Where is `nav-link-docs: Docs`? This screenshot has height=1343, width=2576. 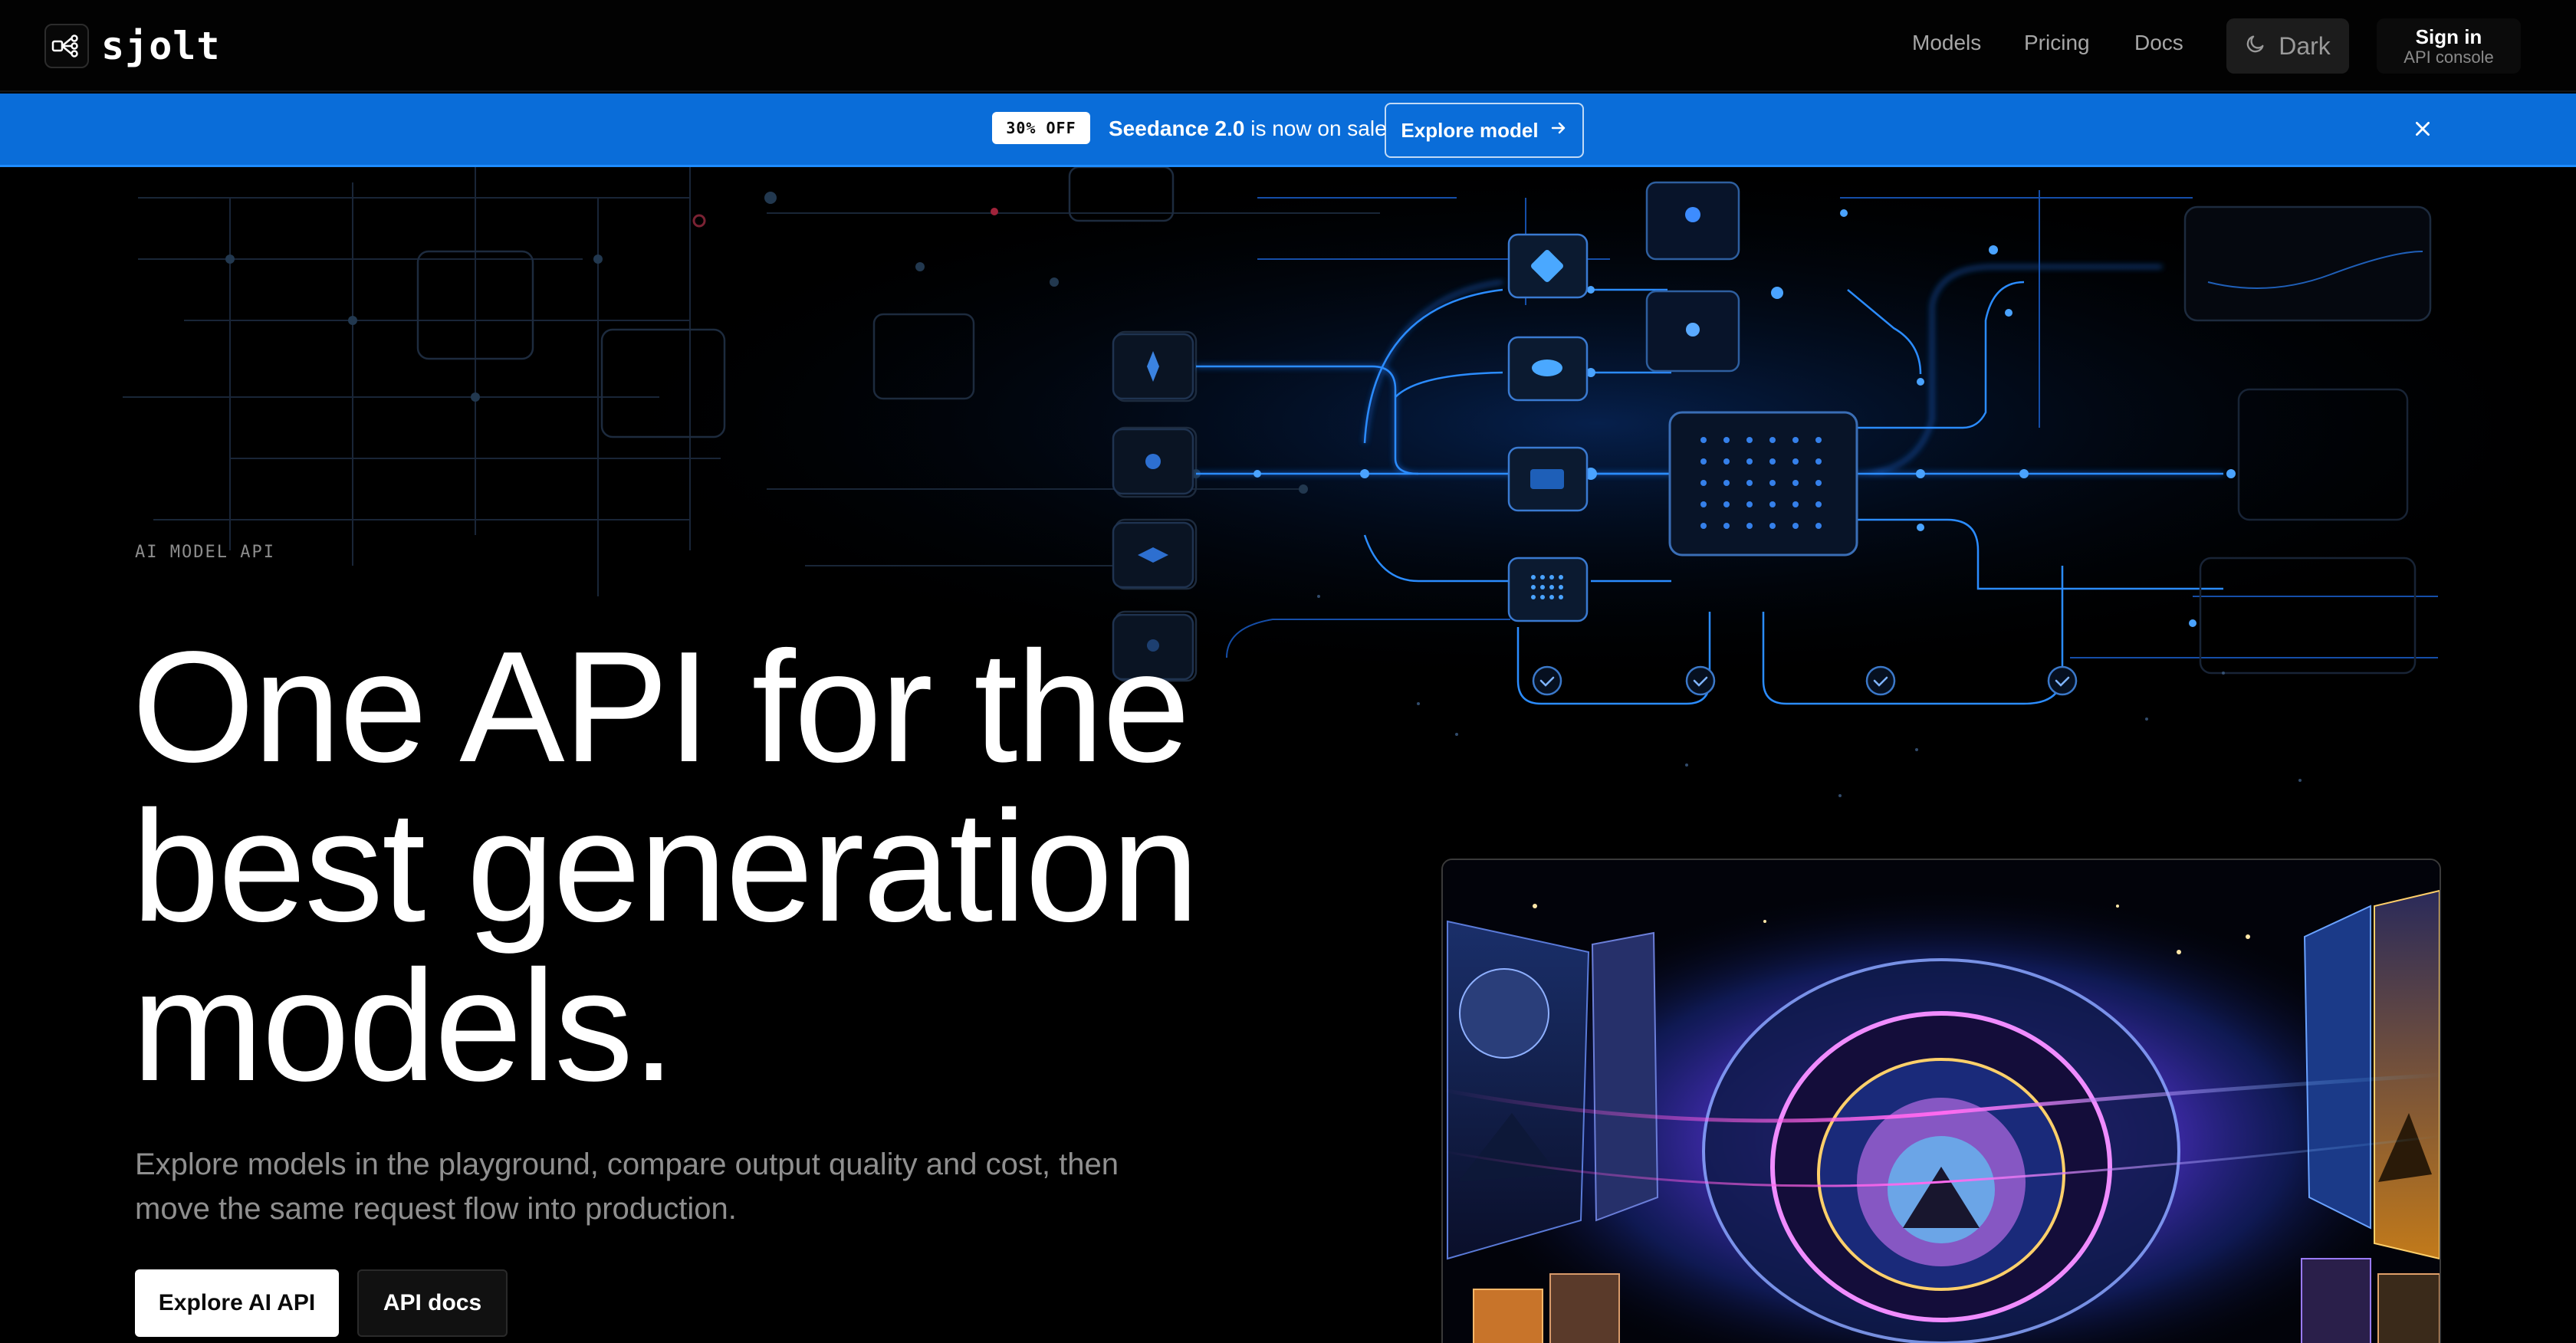 nav-link-docs: Docs is located at coordinates (2158, 43).